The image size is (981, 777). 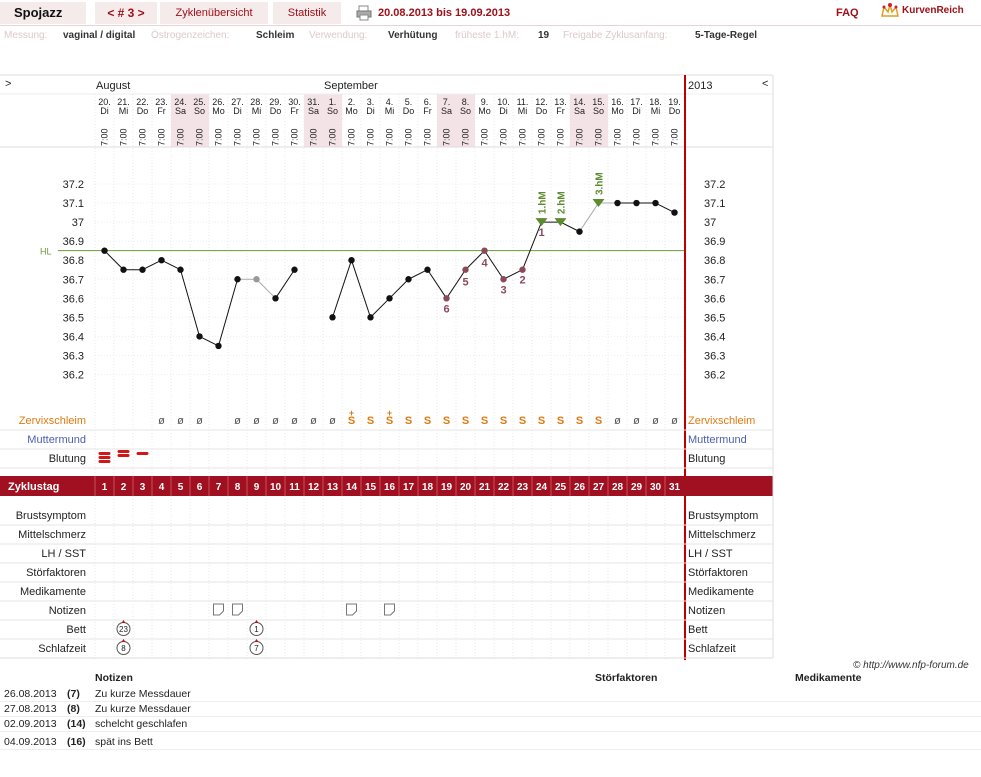 What do you see at coordinates (30, 709) in the screenshot?
I see `note-cell: 27.08.2013` at bounding box center [30, 709].